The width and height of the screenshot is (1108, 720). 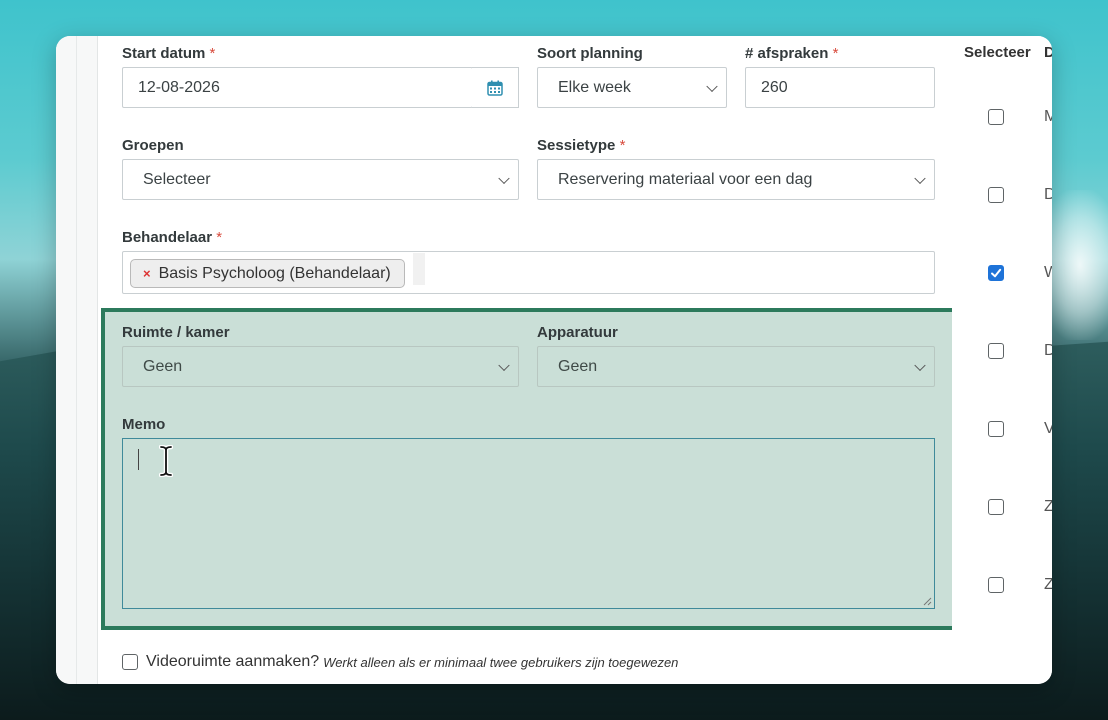 I want to click on practitioner-label-text: Behandelaar, so click(x=167, y=237).